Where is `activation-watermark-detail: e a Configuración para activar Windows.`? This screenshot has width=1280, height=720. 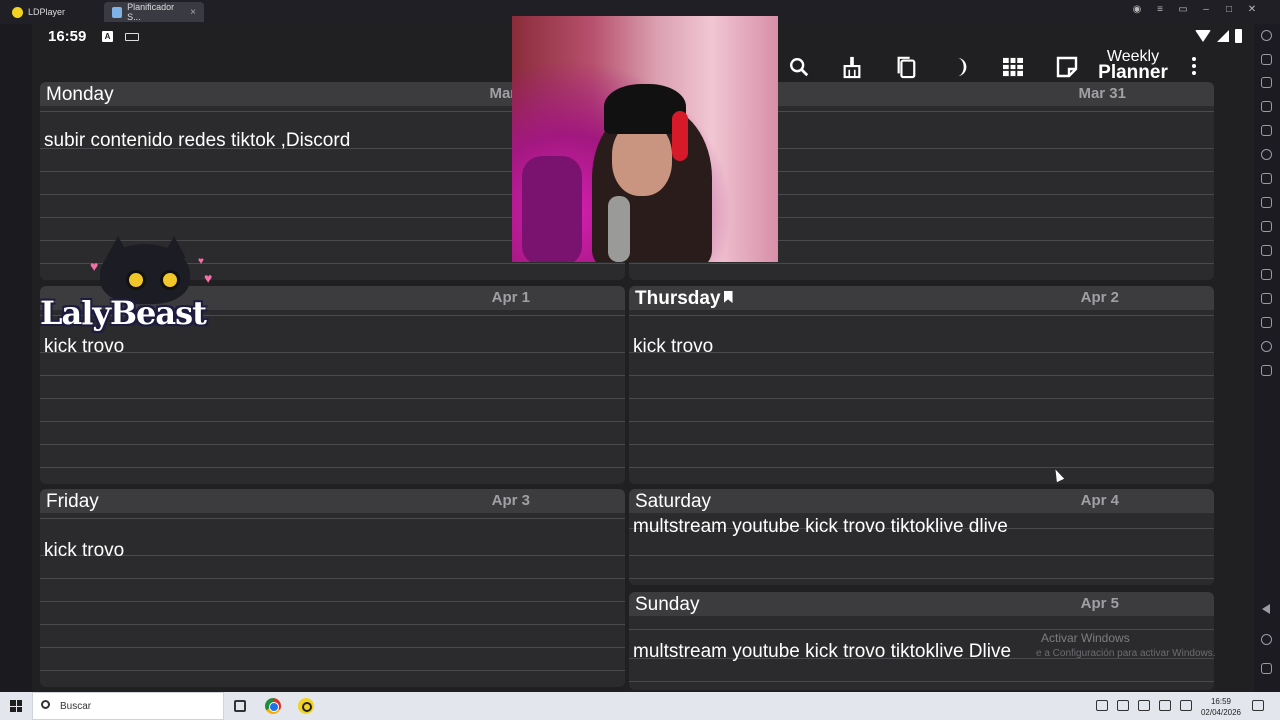
activation-watermark-detail: e a Configuración para activar Windows. is located at coordinates (1126, 653).